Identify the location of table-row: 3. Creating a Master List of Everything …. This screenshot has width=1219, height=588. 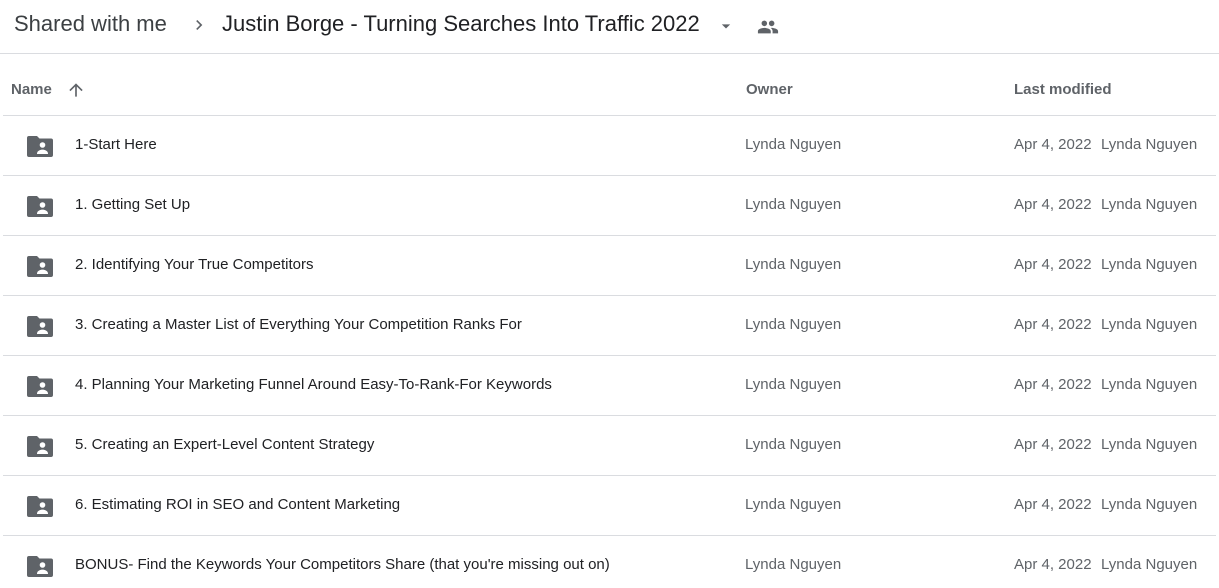
(609, 326).